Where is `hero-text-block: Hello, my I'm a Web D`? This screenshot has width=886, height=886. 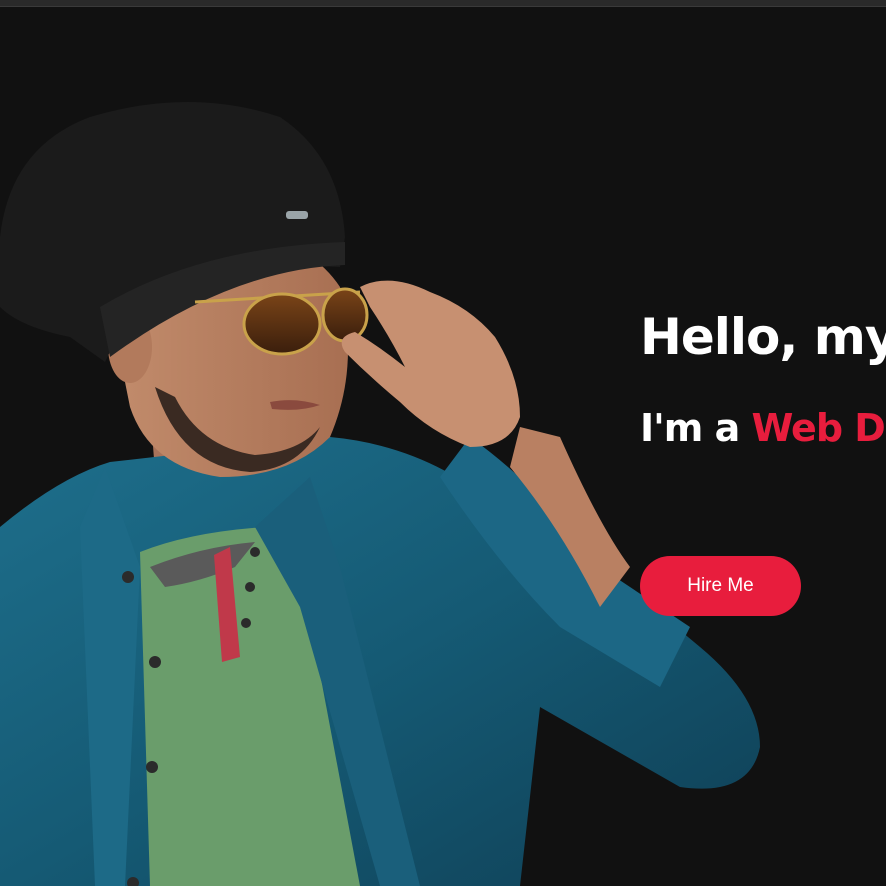 hero-text-block: Hello, my I'm a Web D is located at coordinates (763, 379).